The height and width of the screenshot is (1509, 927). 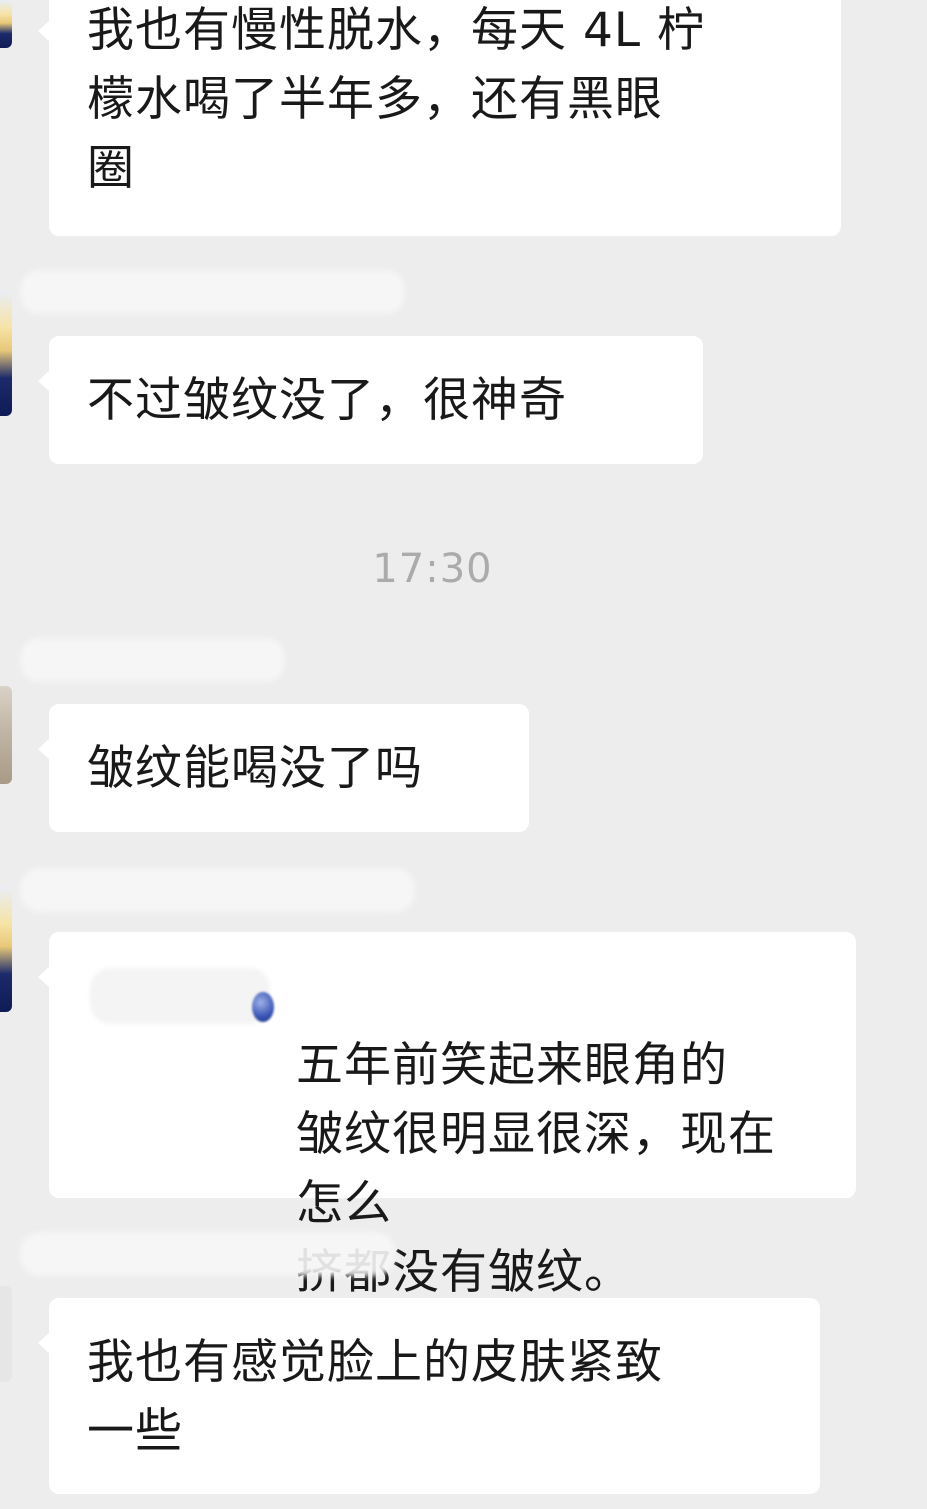 I want to click on message-bubble: 不过皱纹没了，很神奇, so click(x=370, y=400).